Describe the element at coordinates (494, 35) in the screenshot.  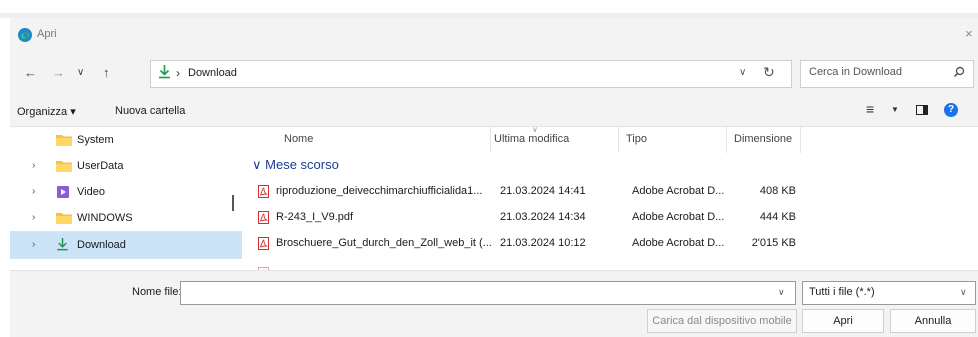
I see `title-bar: Apri ×` at that location.